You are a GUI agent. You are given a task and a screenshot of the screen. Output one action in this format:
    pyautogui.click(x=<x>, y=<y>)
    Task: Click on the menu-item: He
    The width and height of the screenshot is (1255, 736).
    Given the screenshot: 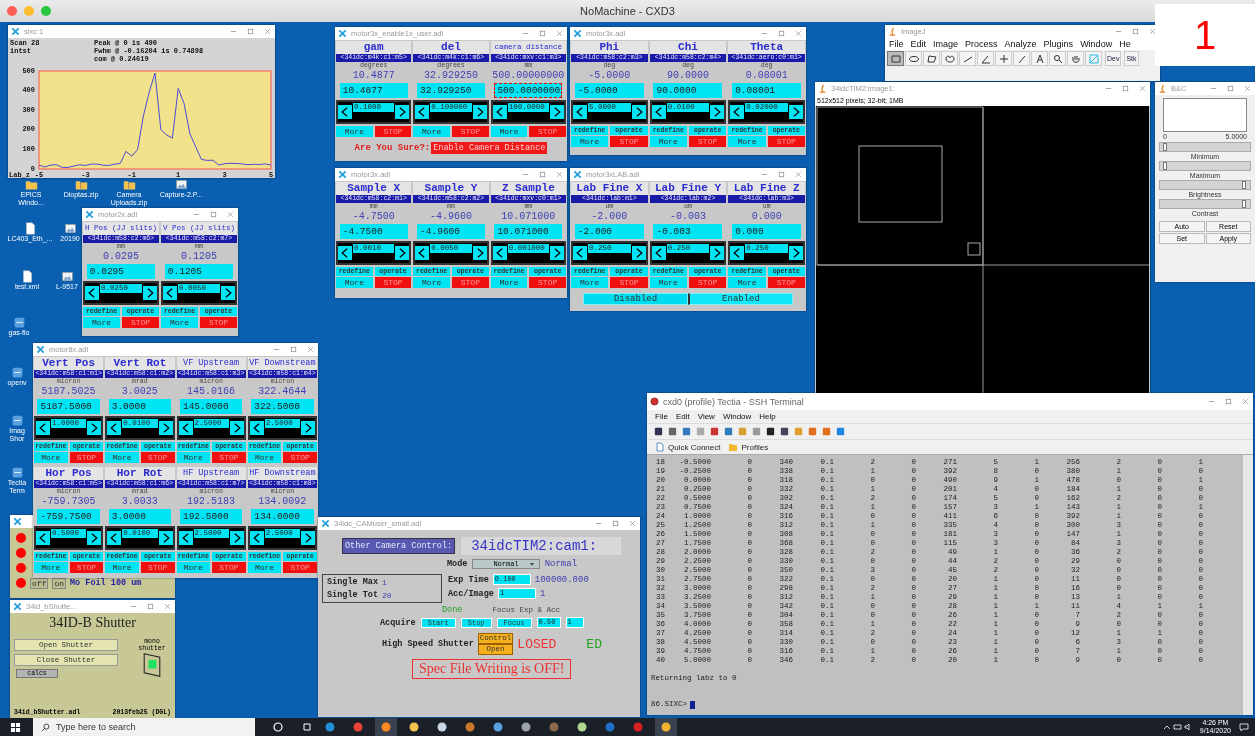 What is the action you would take?
    pyautogui.click(x=1125, y=44)
    